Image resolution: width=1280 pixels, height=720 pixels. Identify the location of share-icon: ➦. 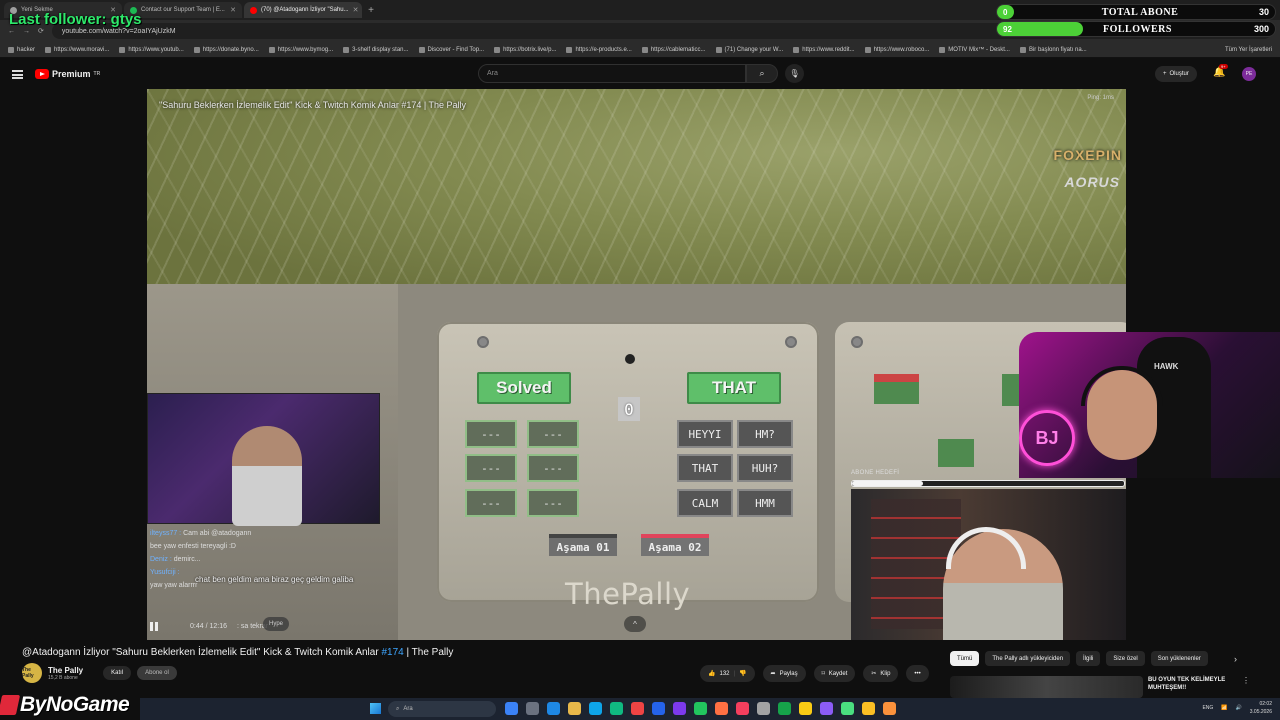
(773, 674).